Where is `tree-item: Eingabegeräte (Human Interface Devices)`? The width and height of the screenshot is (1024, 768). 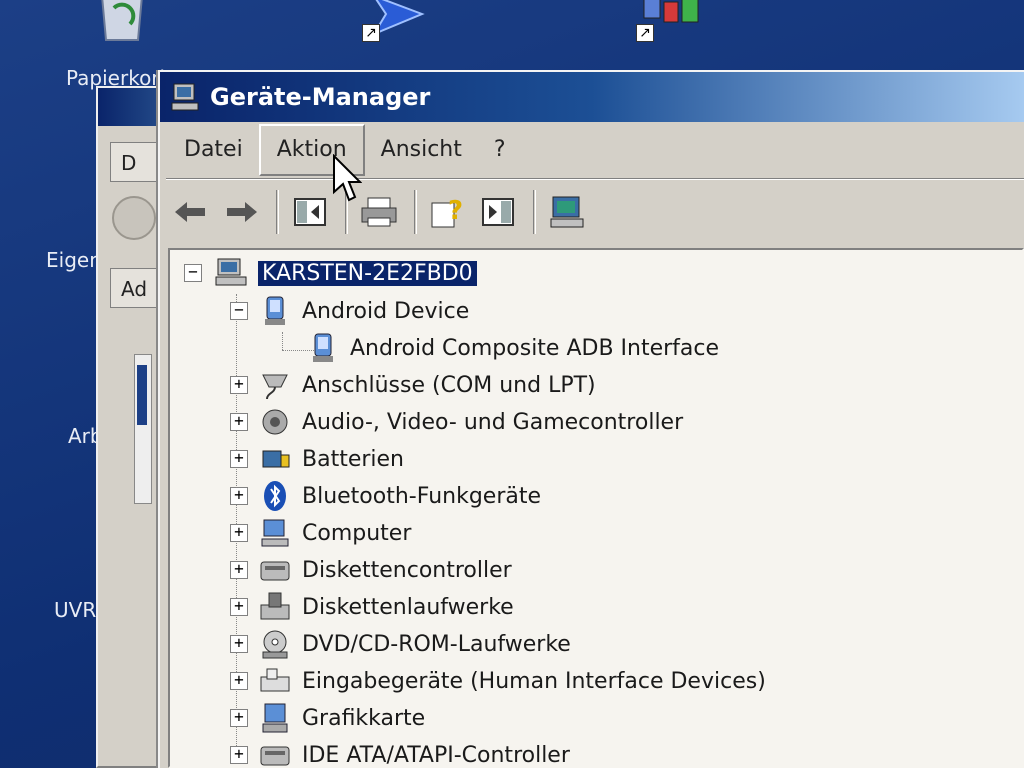
tree-item: Eingabegeräte (Human Interface Devices) is located at coordinates (512, 681).